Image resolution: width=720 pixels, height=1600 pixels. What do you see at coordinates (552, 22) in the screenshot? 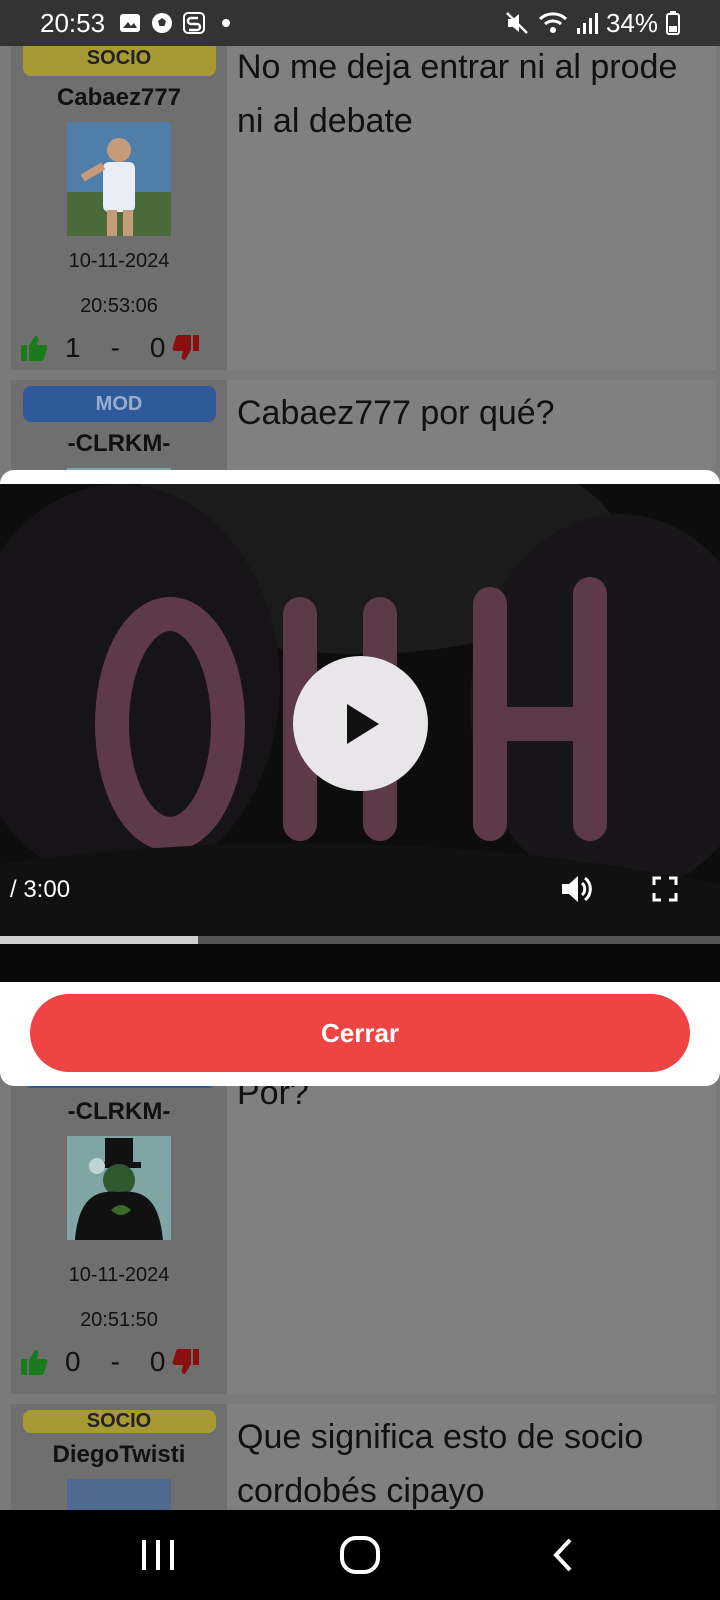
I see `wifi-icon` at bounding box center [552, 22].